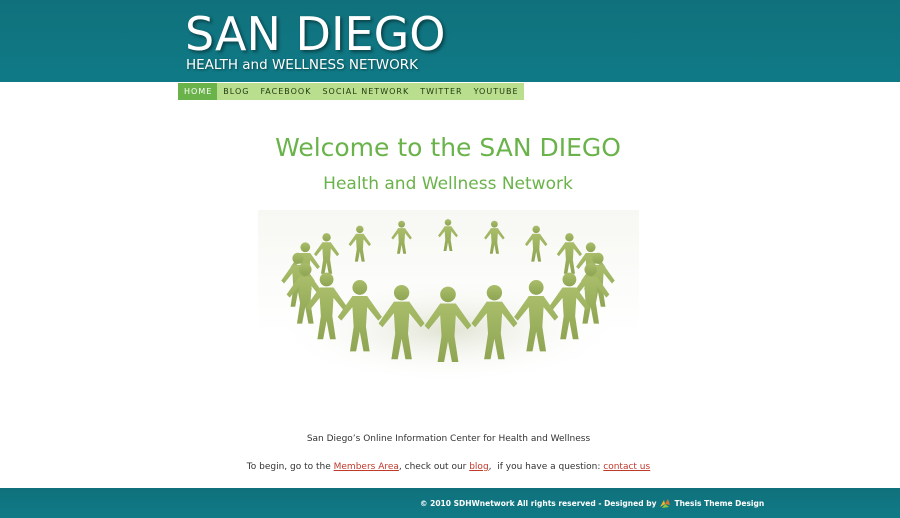  Describe the element at coordinates (478, 467) in the screenshot. I see `blog-link: blog` at that location.